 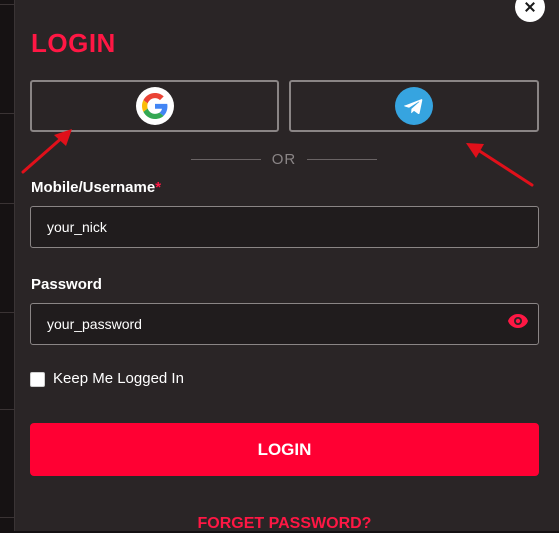 I want to click on password-field, so click(x=284, y=324).